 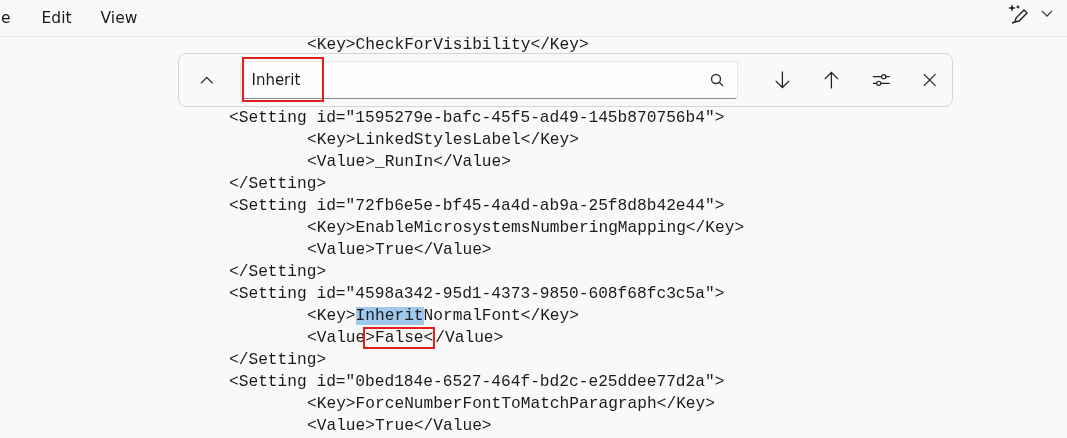 I want to click on sparkle-pen-icon, so click(x=1018, y=14).